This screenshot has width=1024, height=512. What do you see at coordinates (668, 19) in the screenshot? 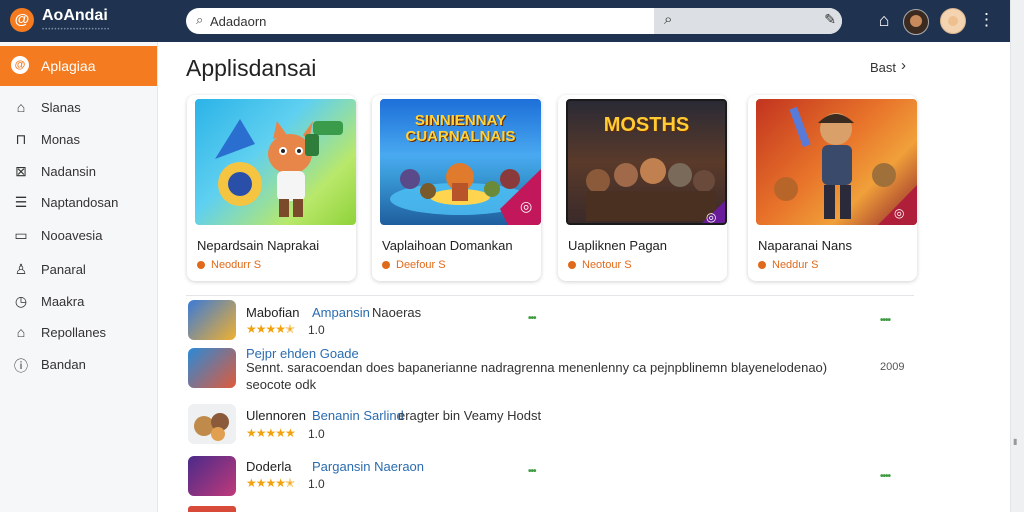
I see `search-button-icon: ⌕` at bounding box center [668, 19].